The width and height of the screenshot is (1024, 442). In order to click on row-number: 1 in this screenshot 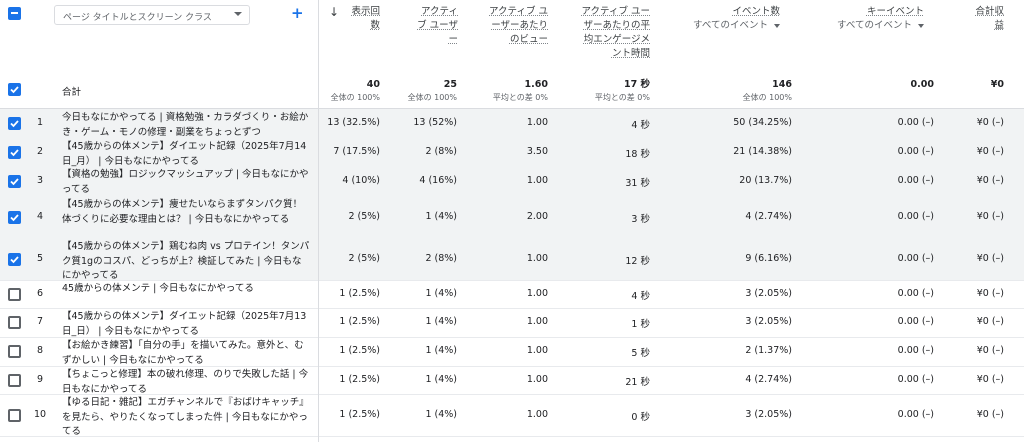, I will do `click(40, 122)`.